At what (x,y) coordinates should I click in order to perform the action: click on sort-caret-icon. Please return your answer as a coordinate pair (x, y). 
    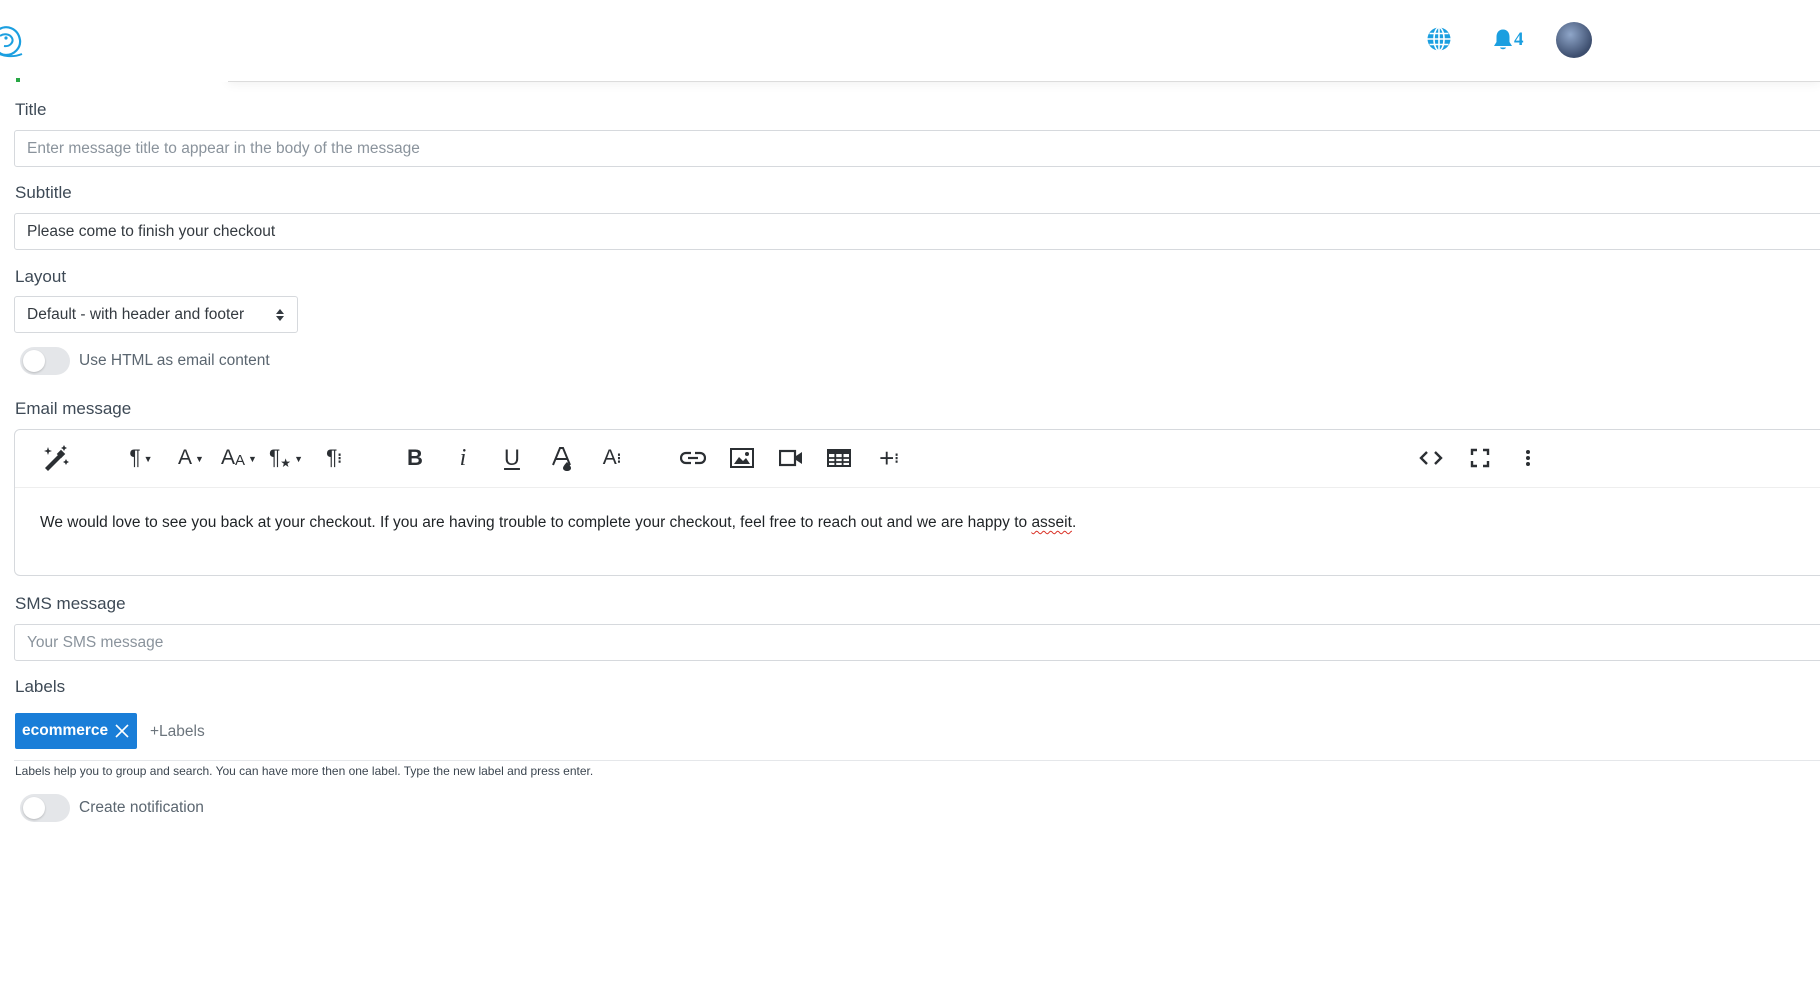
    Looking at the image, I should click on (280, 315).